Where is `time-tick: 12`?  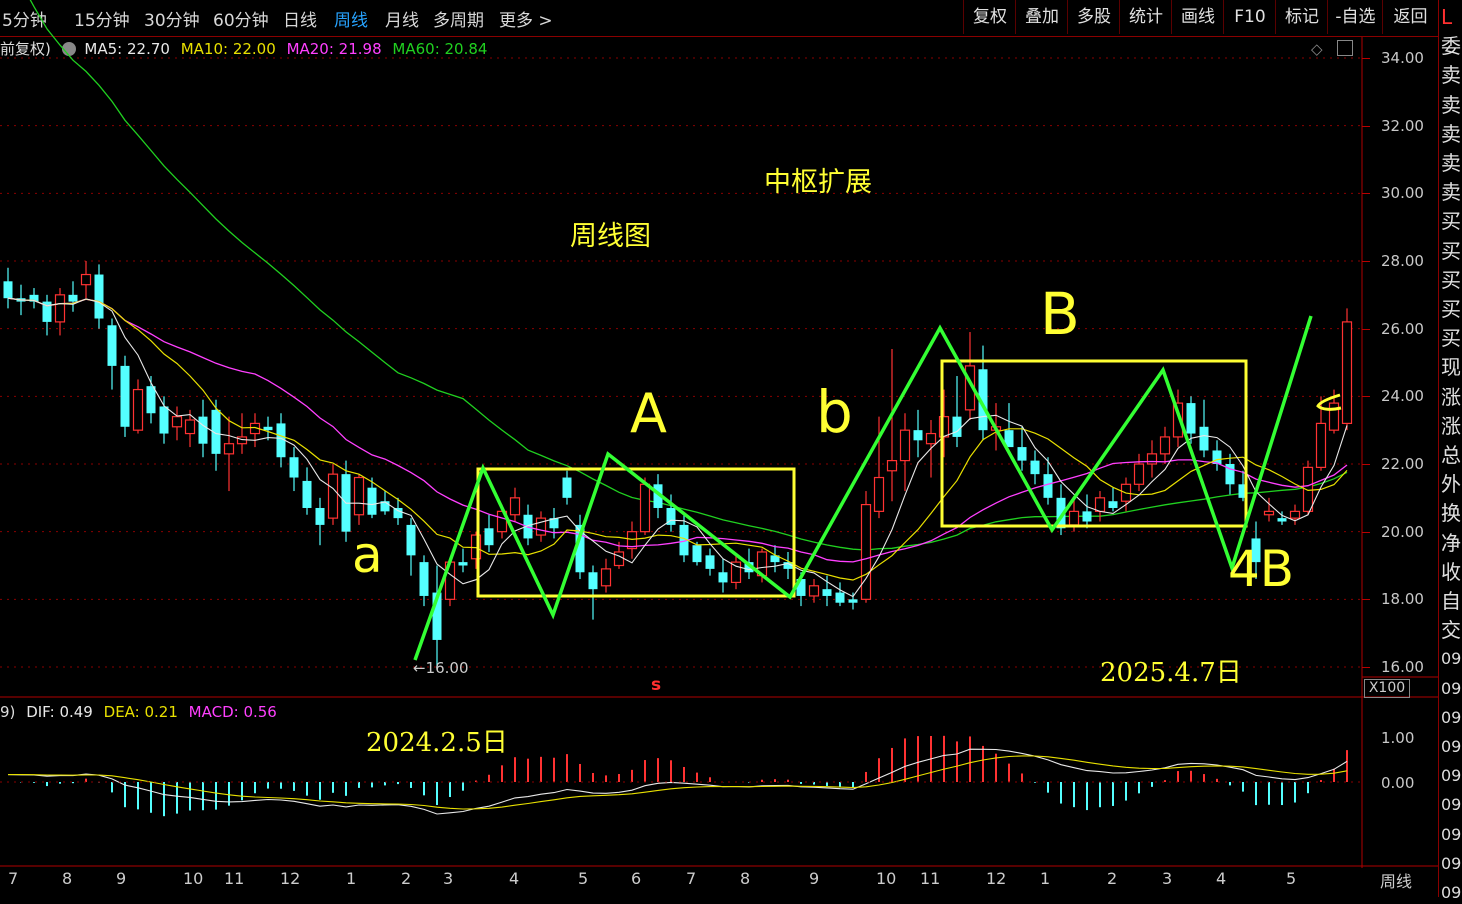 time-tick: 12 is located at coordinates (996, 878).